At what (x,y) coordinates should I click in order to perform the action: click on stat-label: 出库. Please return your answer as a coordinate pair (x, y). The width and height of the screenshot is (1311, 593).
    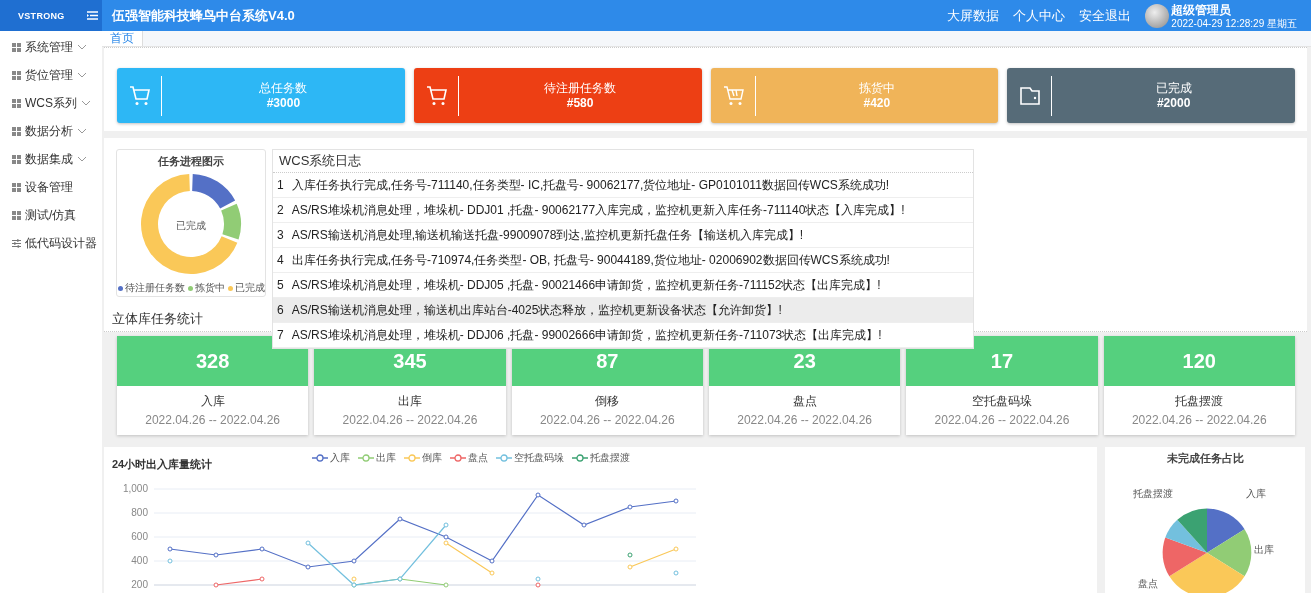
    Looking at the image, I should click on (410, 401).